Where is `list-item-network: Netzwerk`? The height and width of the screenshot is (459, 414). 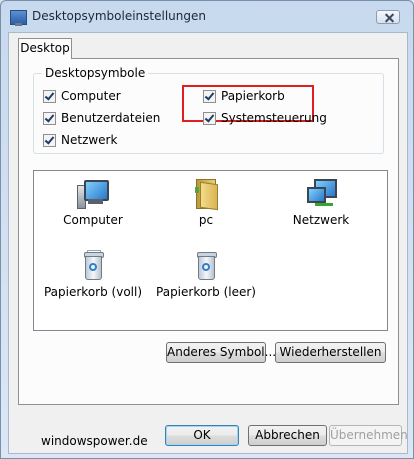
list-item-network: Netzwerk is located at coordinates (321, 202).